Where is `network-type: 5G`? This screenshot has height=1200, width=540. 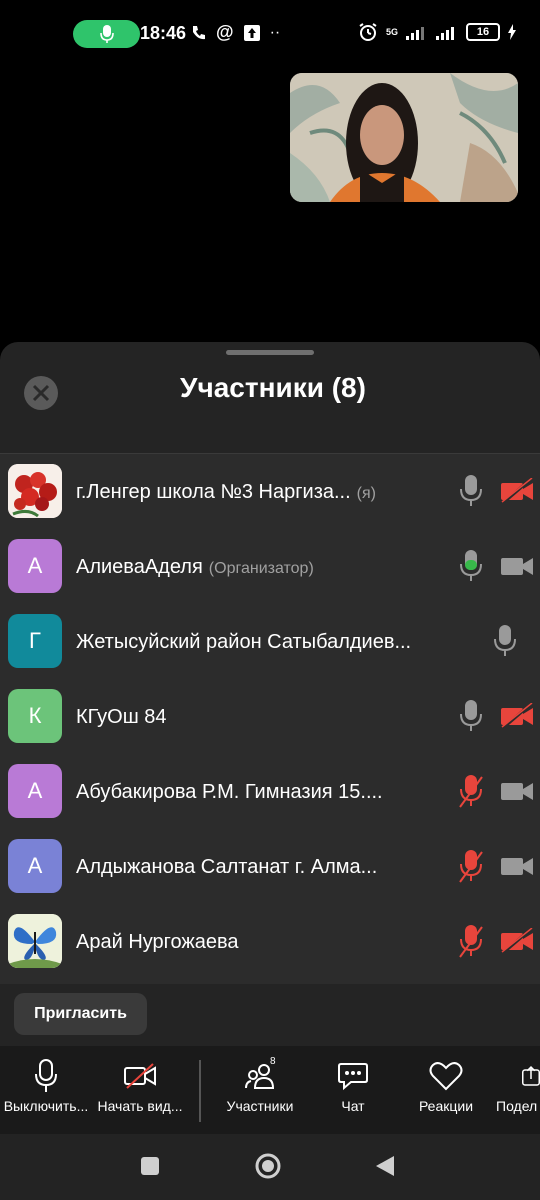 network-type: 5G is located at coordinates (391, 31).